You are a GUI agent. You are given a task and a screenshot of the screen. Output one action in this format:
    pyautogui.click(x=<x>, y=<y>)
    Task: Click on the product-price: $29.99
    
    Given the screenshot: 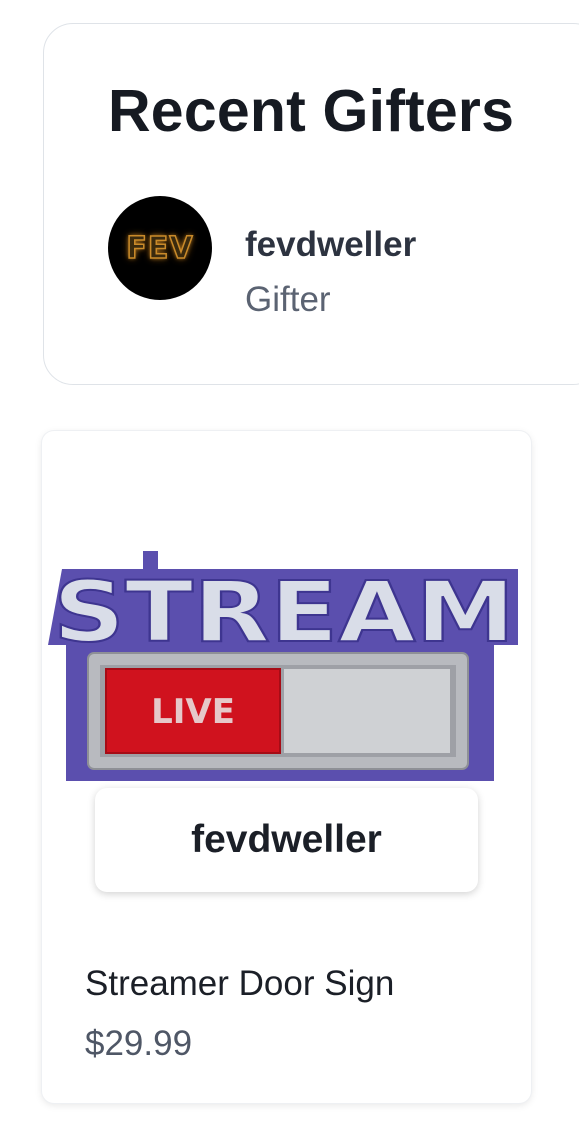 What is the action you would take?
    pyautogui.click(x=139, y=1043)
    